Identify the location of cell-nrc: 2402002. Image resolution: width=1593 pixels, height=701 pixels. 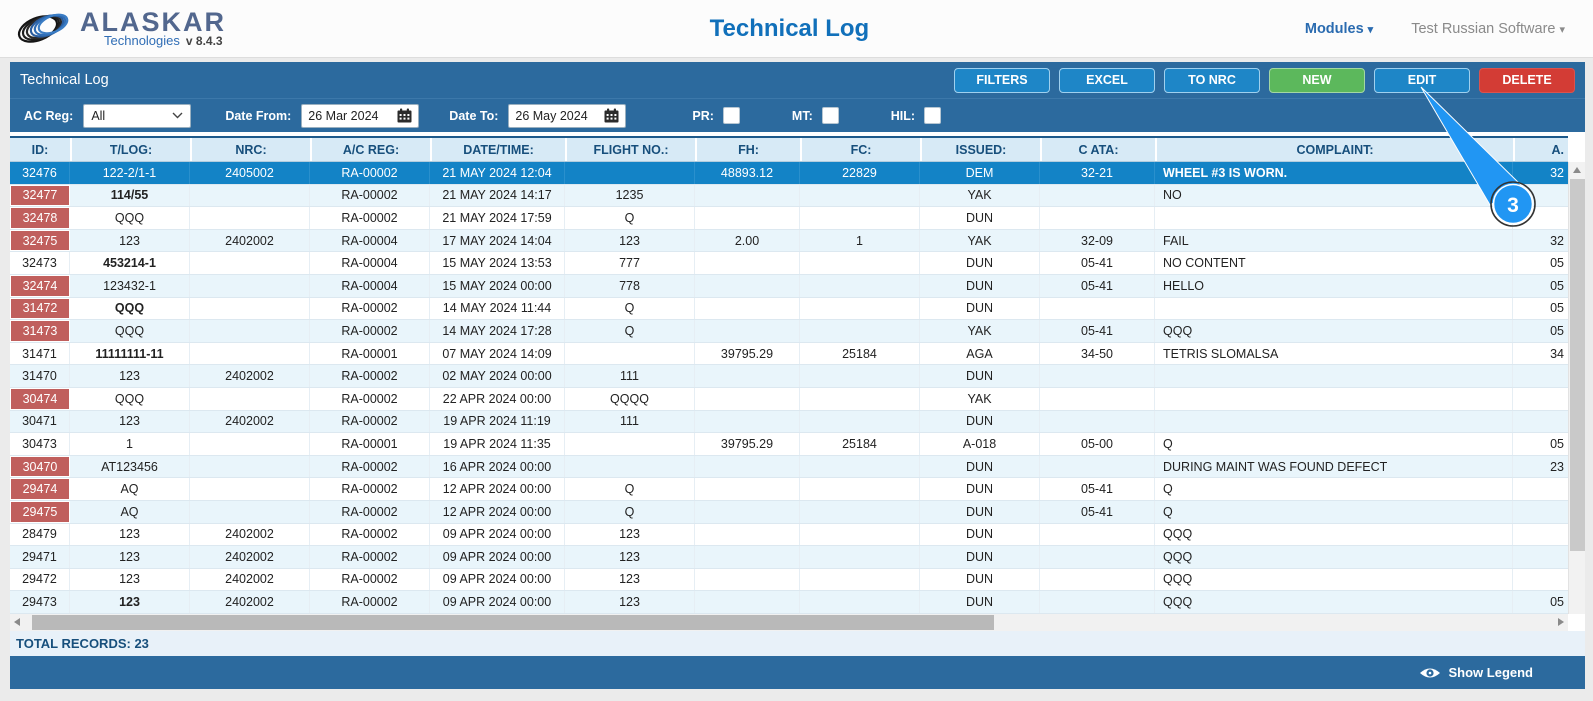
(250, 240).